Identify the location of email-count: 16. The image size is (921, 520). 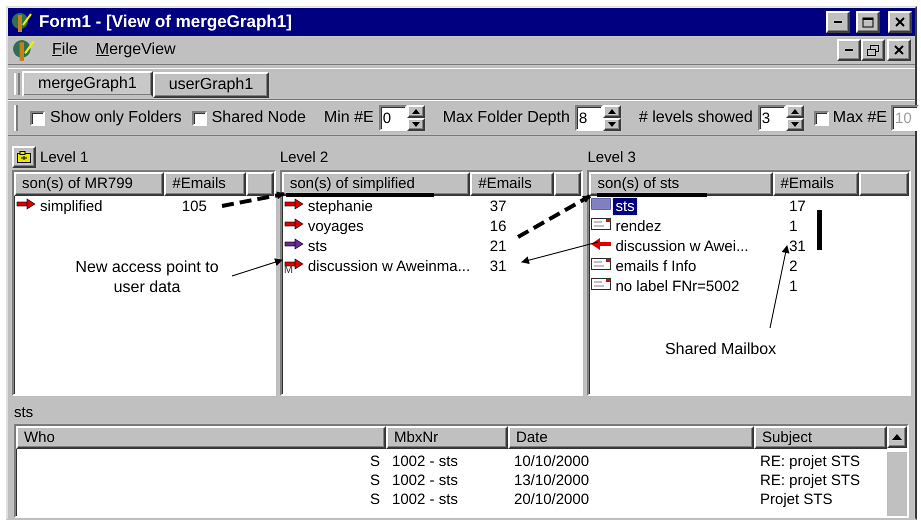
(498, 226).